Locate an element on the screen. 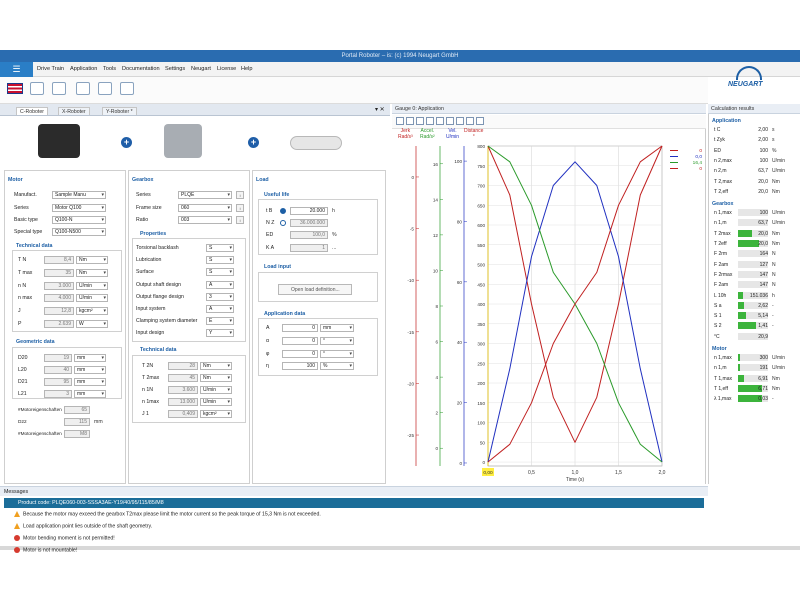 The width and height of the screenshot is (800, 600). gearbox-image is located at coordinates (183, 141).